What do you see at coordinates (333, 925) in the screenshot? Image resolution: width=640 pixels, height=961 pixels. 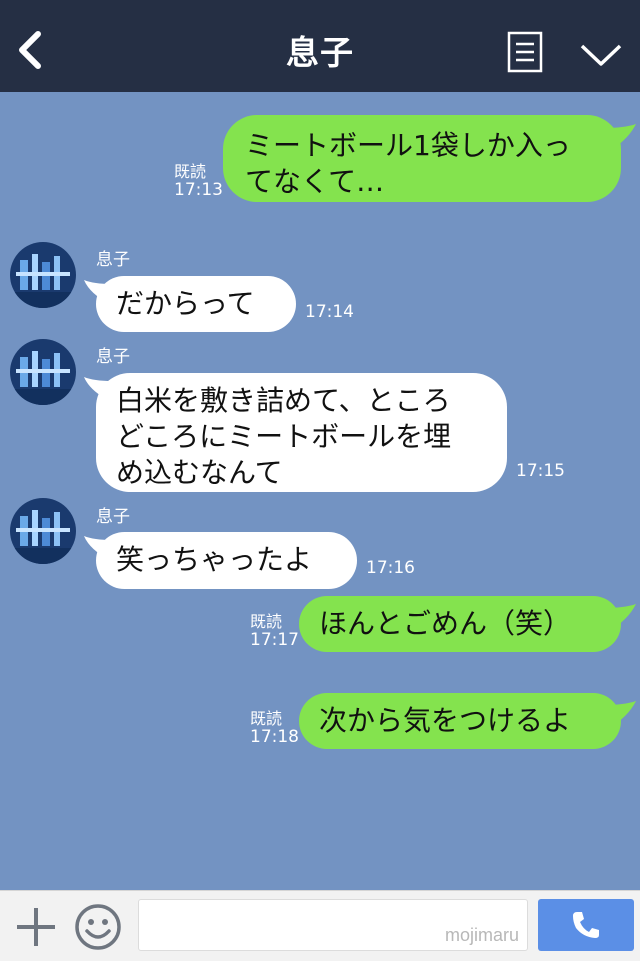 I see `message-input: mojimaru` at bounding box center [333, 925].